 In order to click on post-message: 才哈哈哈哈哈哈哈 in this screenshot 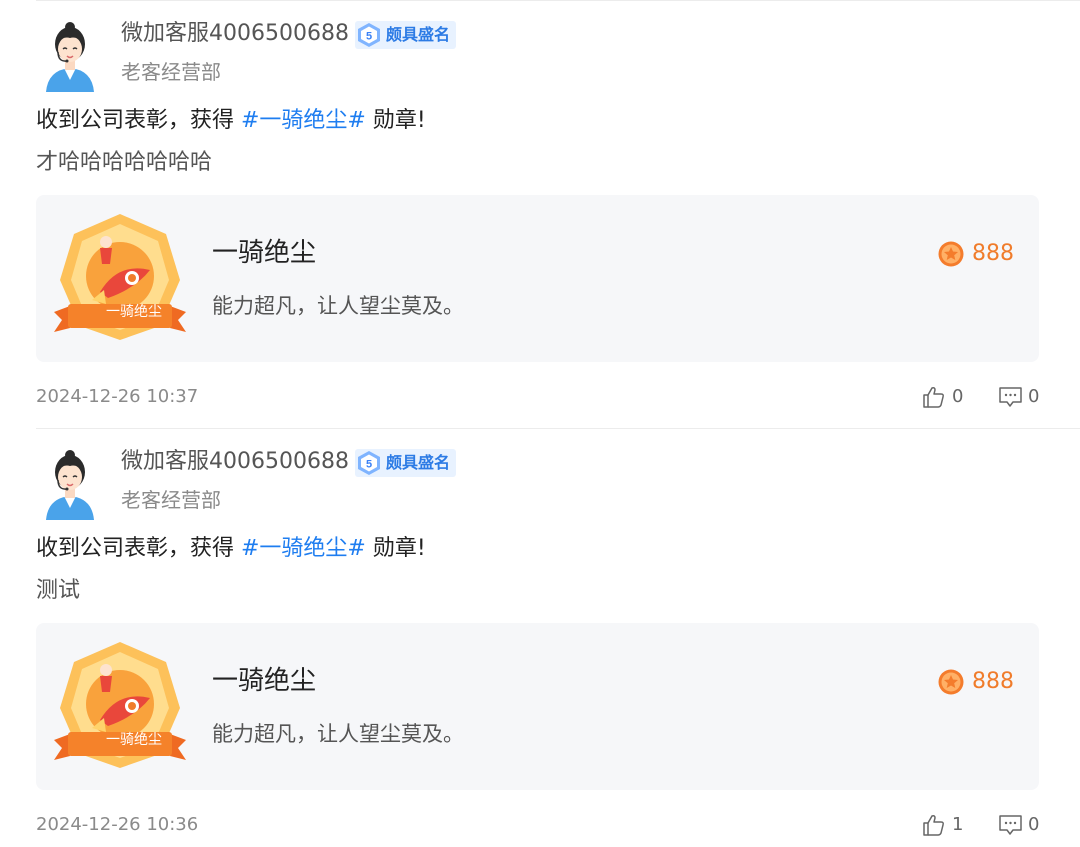, I will do `click(124, 162)`.